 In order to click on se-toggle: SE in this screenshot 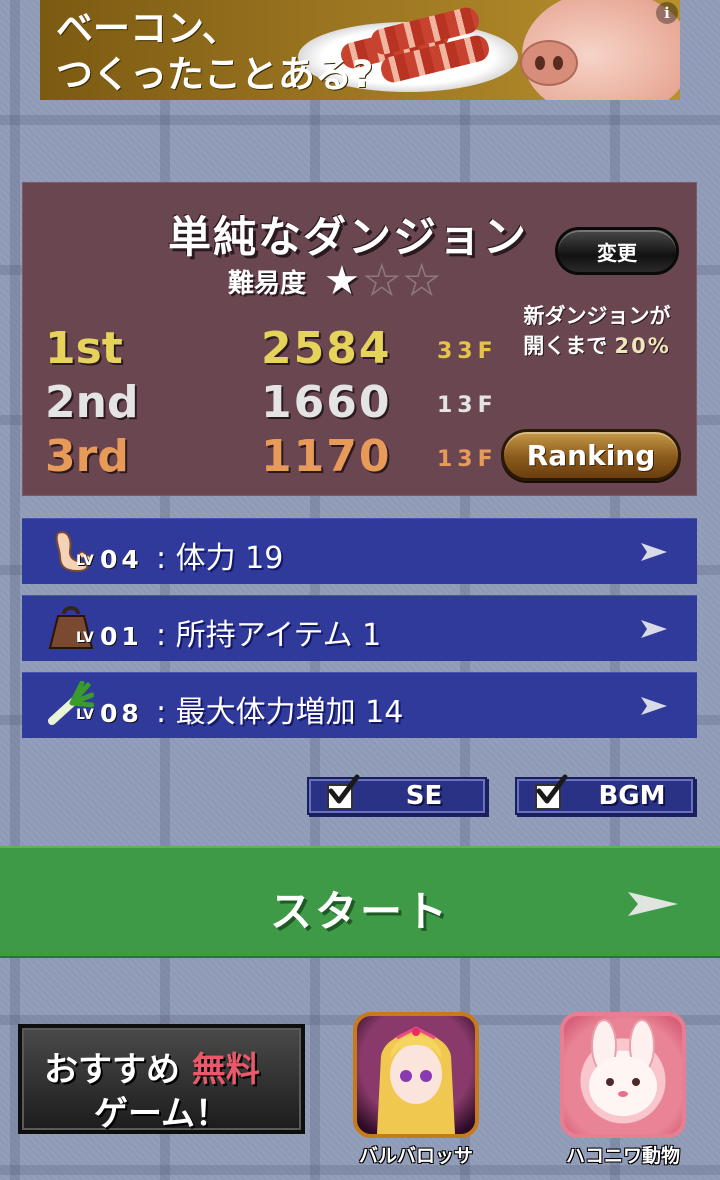, I will do `click(397, 794)`.